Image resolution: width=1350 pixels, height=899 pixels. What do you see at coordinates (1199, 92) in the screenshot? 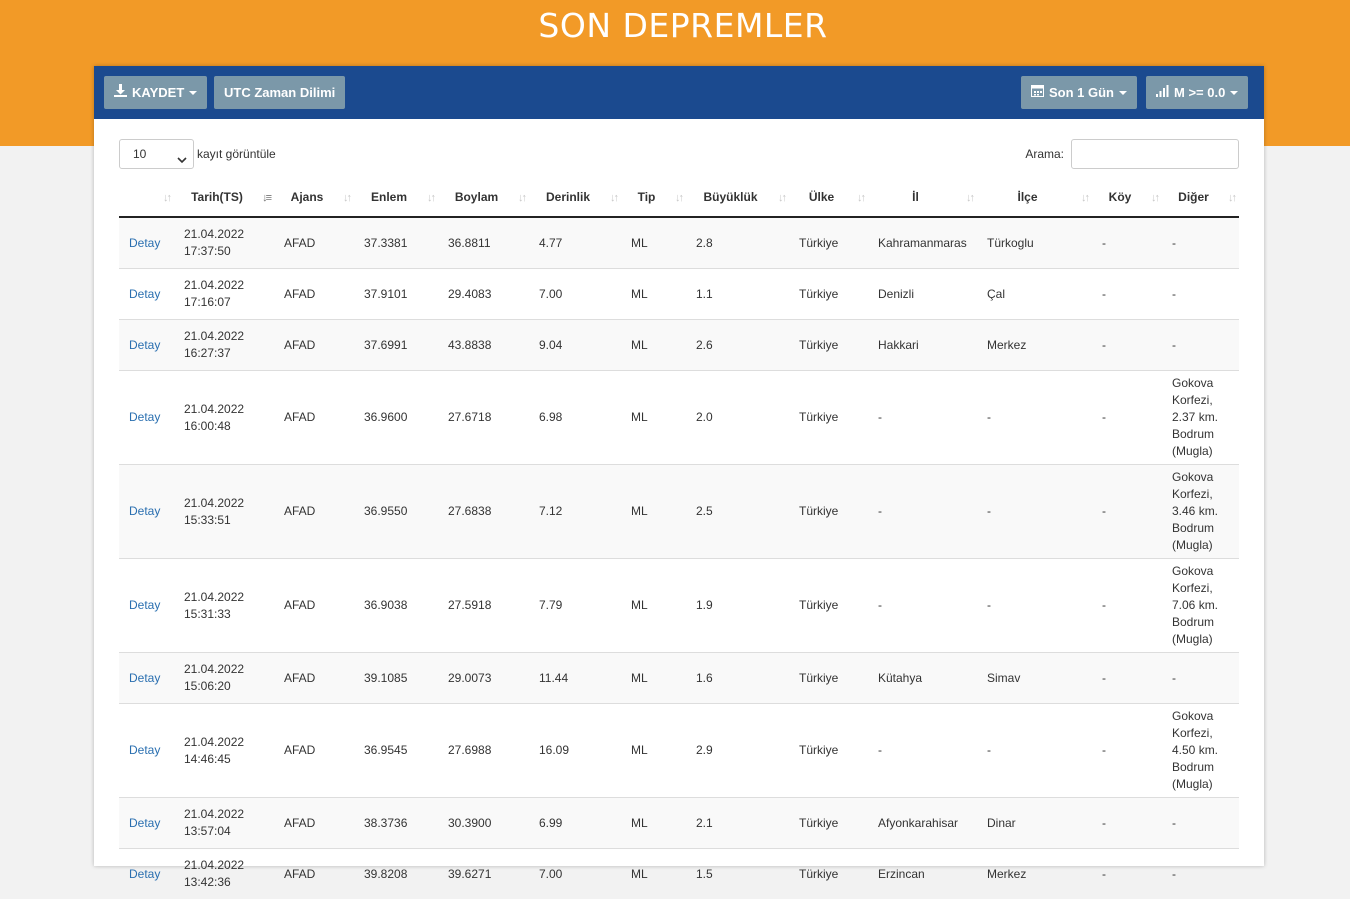
I see `magnitude-dropdown-label: M >= 0.0` at bounding box center [1199, 92].